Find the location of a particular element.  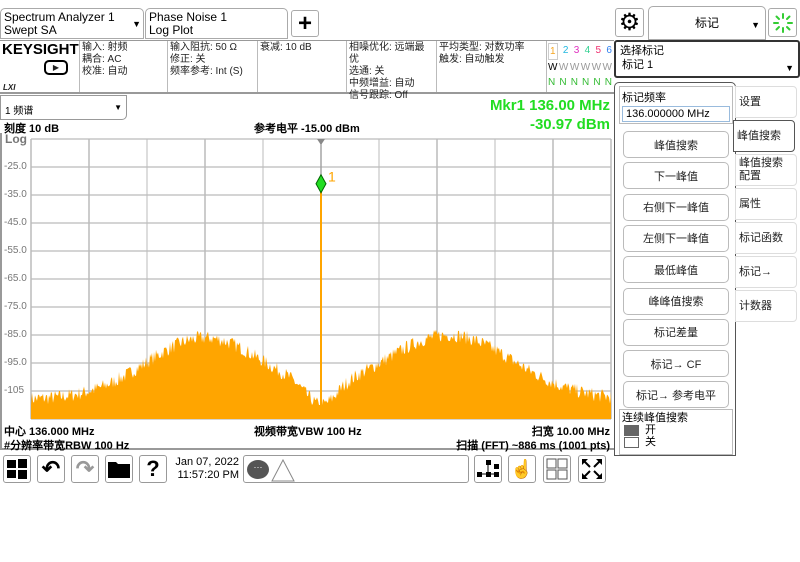

on-indicator is located at coordinates (631, 430).